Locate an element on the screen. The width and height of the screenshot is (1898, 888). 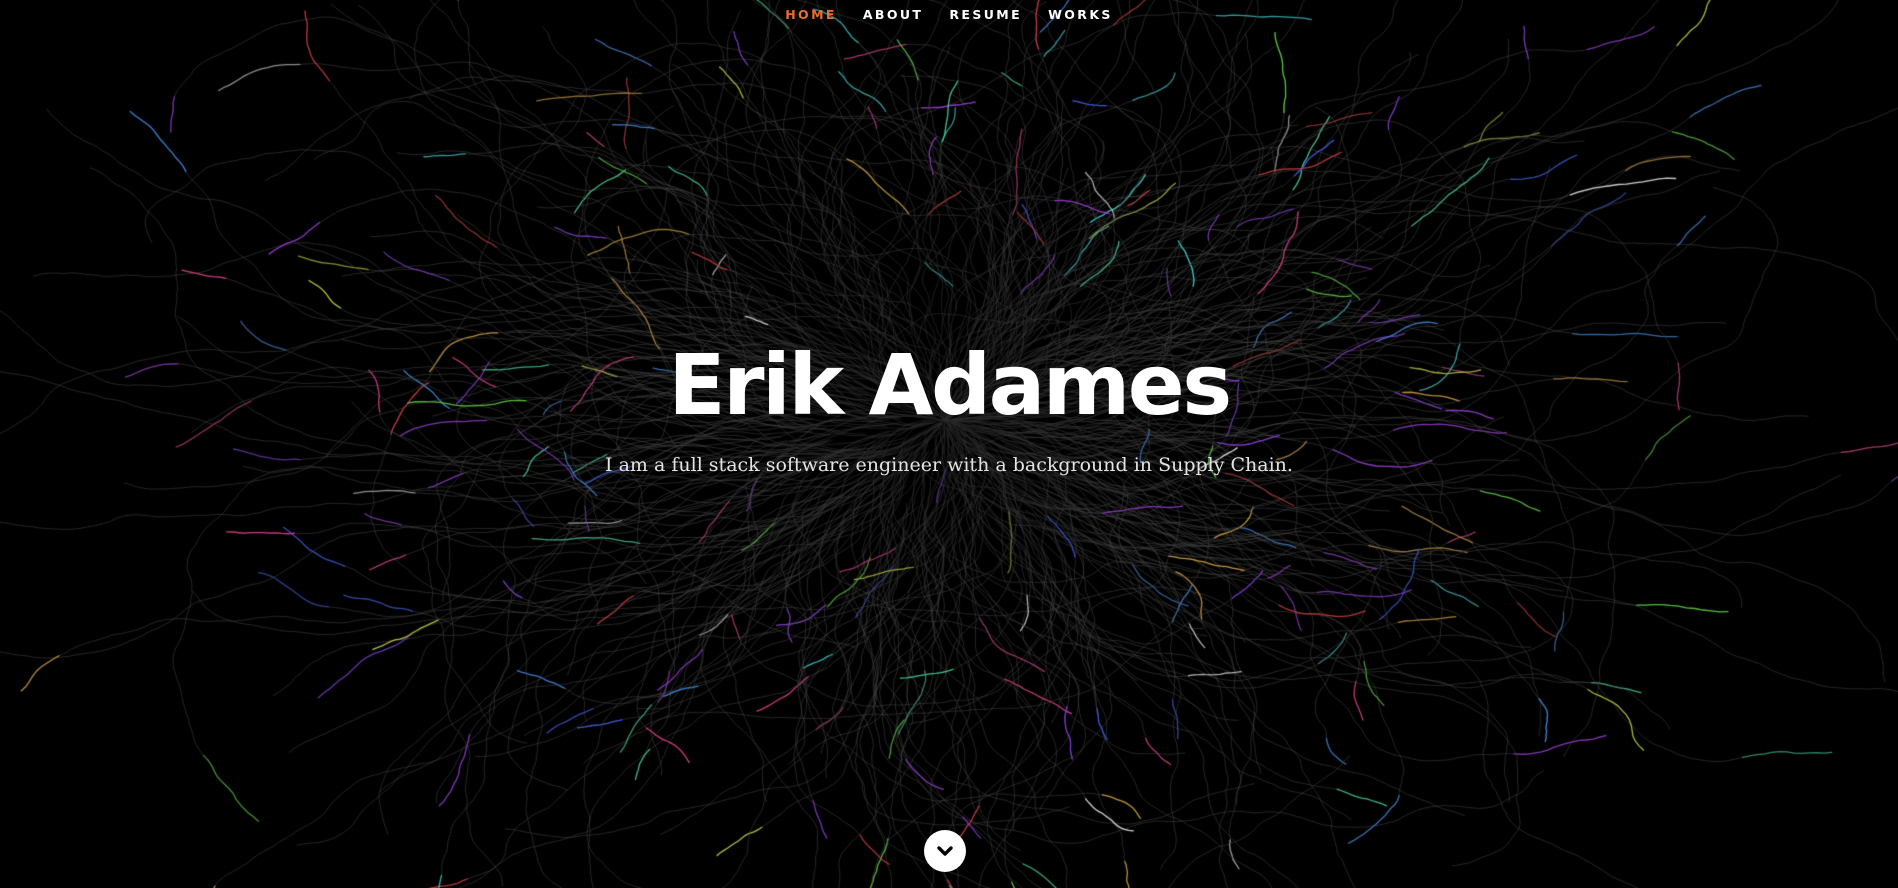
nav-list: HOME ABOUT RESUME WORKS is located at coordinates (949, 15).